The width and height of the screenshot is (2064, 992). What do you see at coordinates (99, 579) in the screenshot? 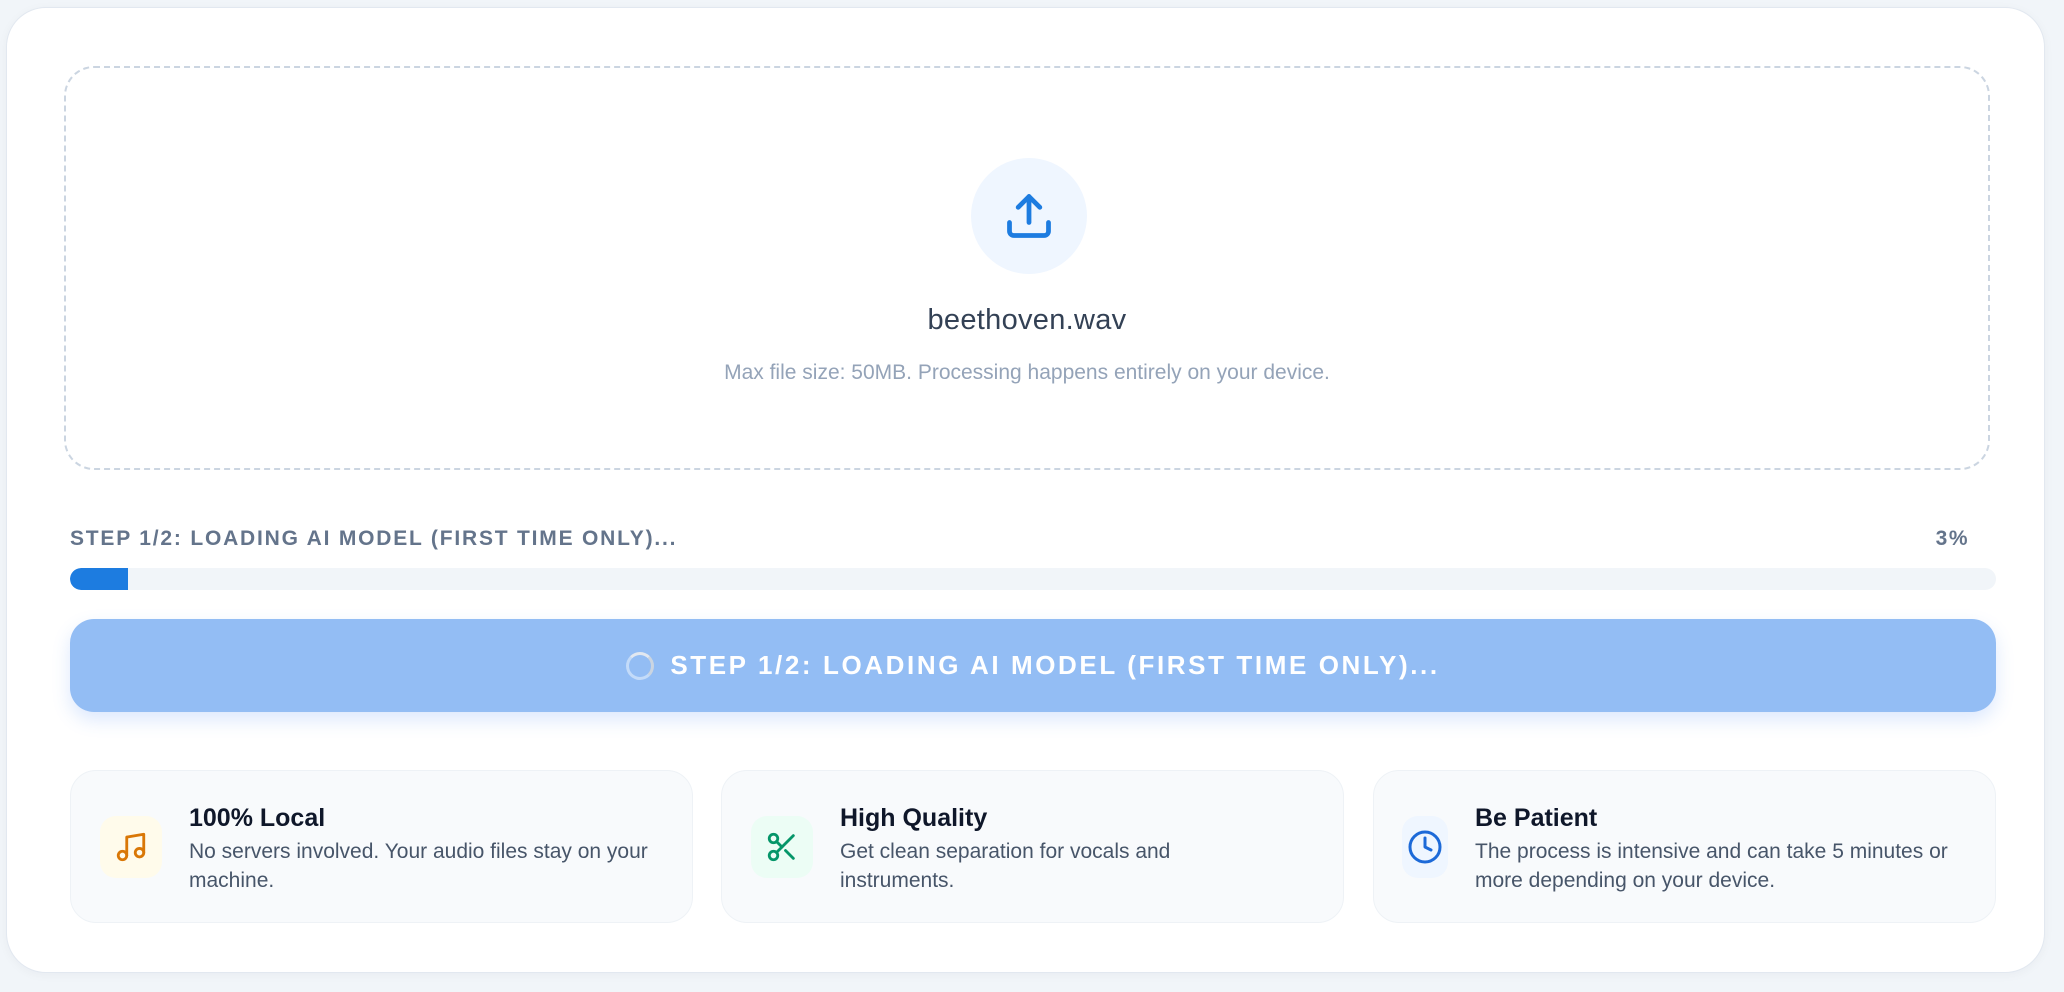
I see `progress-bar-fill` at bounding box center [99, 579].